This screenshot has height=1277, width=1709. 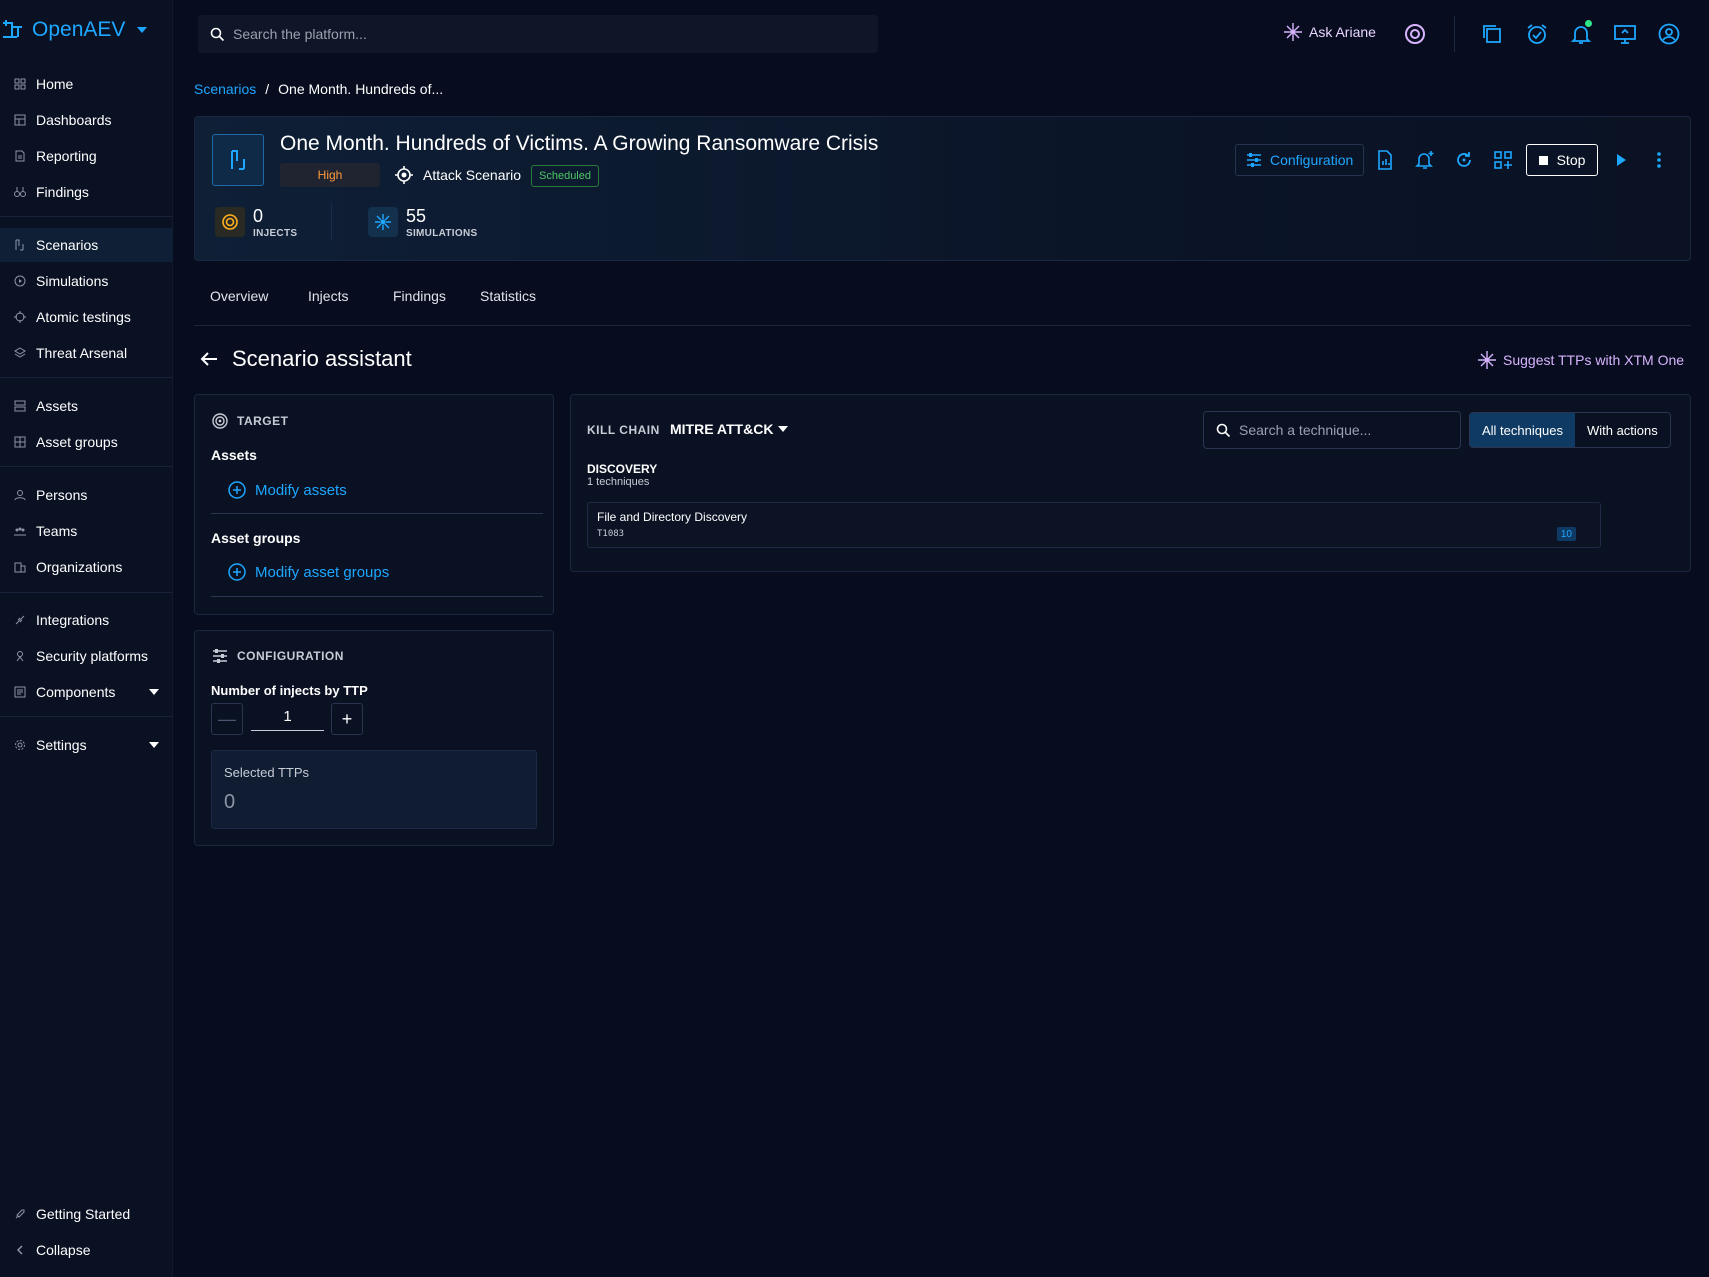 What do you see at coordinates (287, 718) in the screenshot?
I see `injects-by-ttp-input: 1` at bounding box center [287, 718].